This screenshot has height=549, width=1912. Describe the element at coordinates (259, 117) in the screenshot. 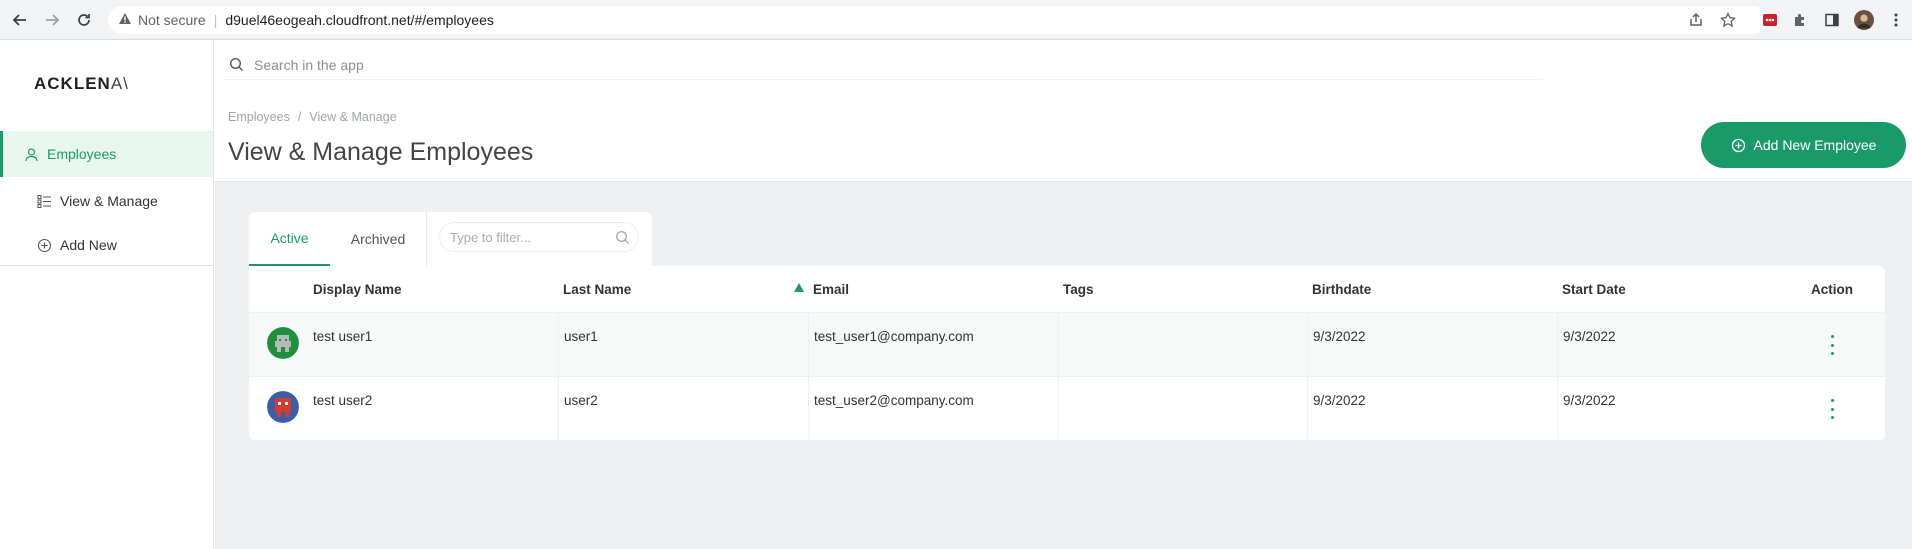

I see `breadcrumb-item-employees: Employees` at that location.